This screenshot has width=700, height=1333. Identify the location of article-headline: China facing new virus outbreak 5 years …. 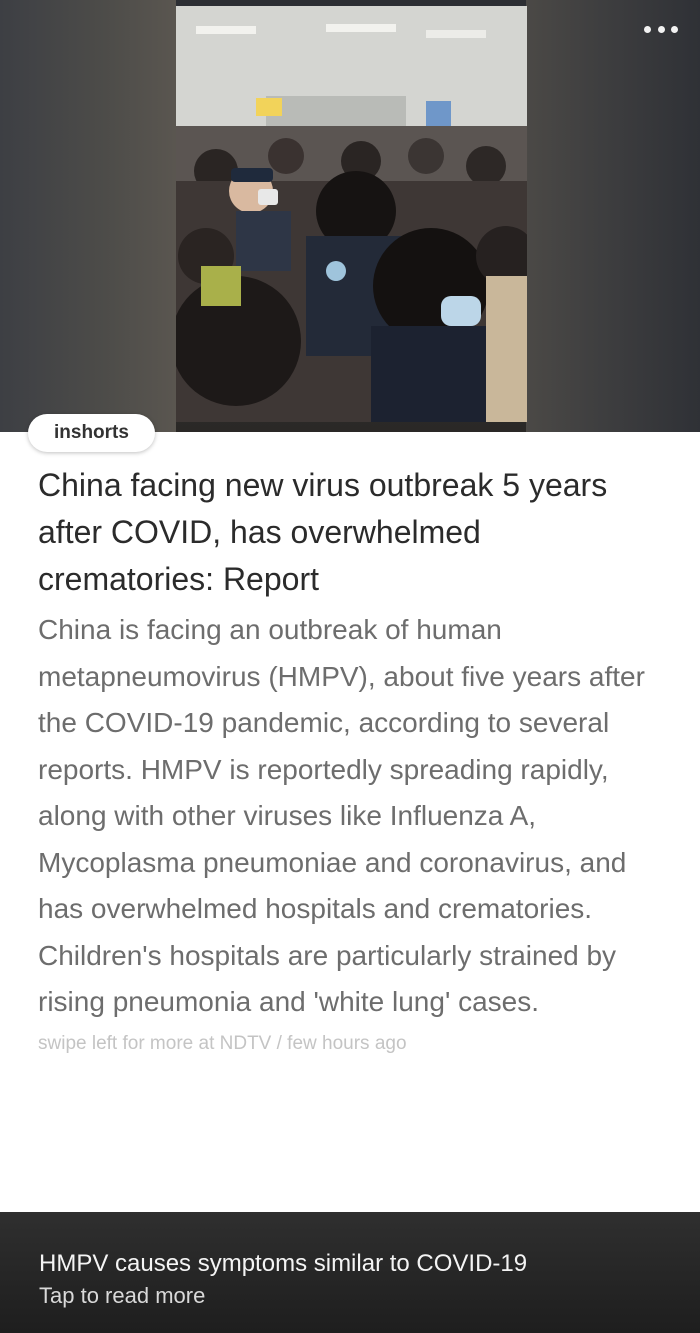
(323, 532).